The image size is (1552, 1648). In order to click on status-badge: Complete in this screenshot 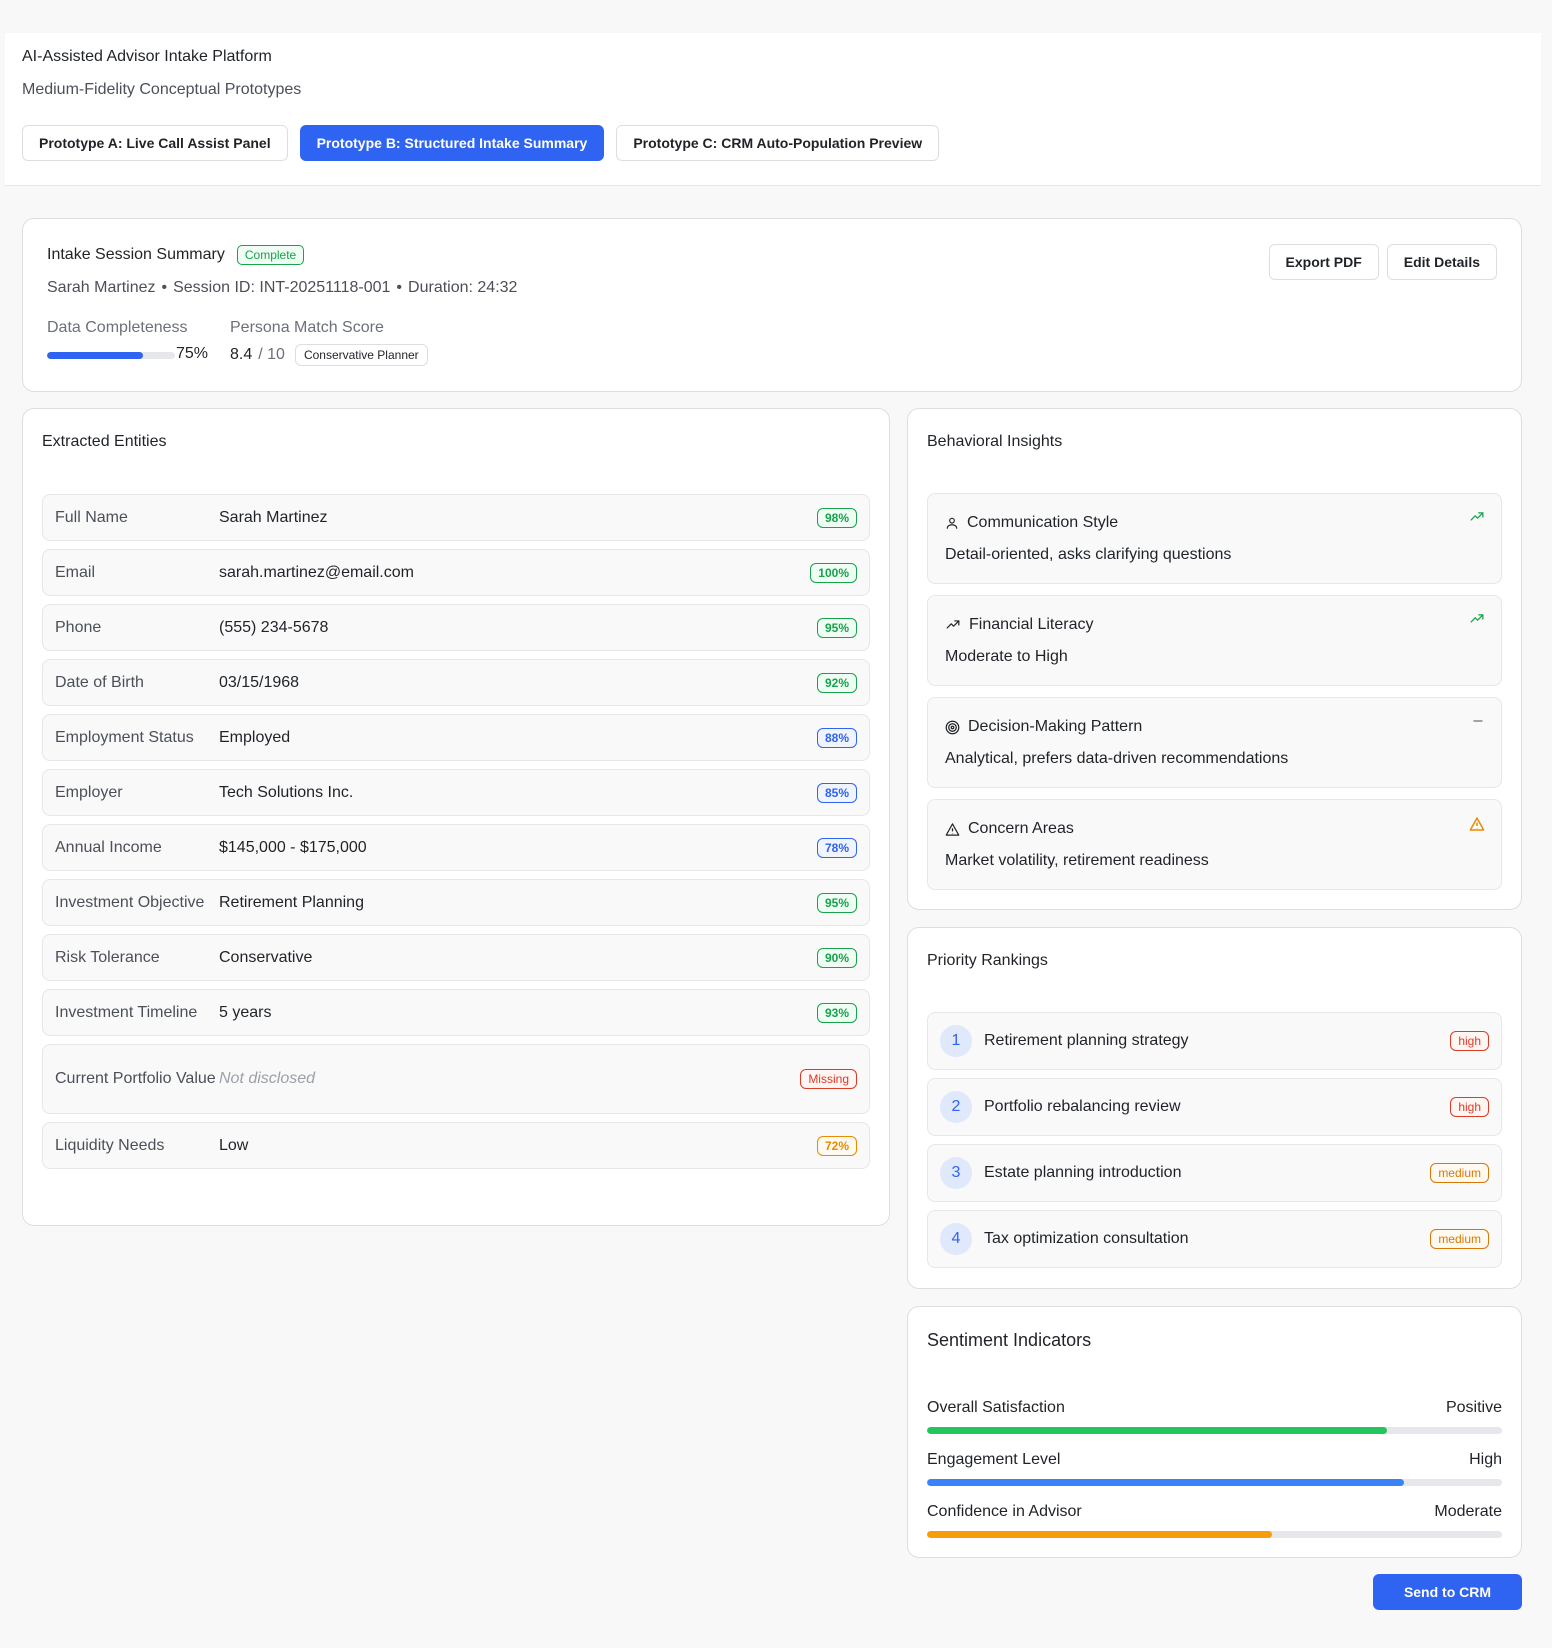, I will do `click(270, 255)`.